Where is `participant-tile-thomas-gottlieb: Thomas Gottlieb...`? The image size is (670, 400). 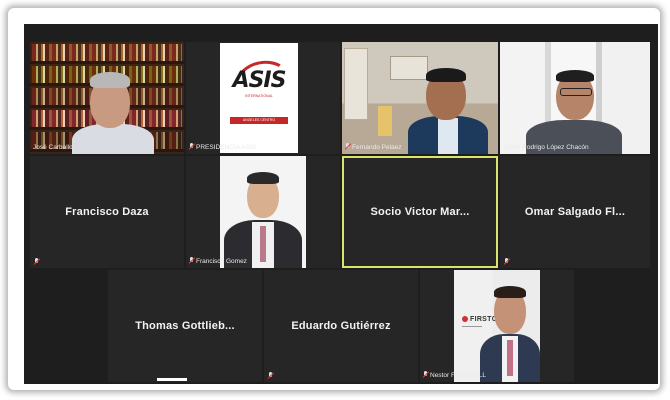
participant-tile-thomas-gottlieb: Thomas Gottlieb... is located at coordinates (185, 326).